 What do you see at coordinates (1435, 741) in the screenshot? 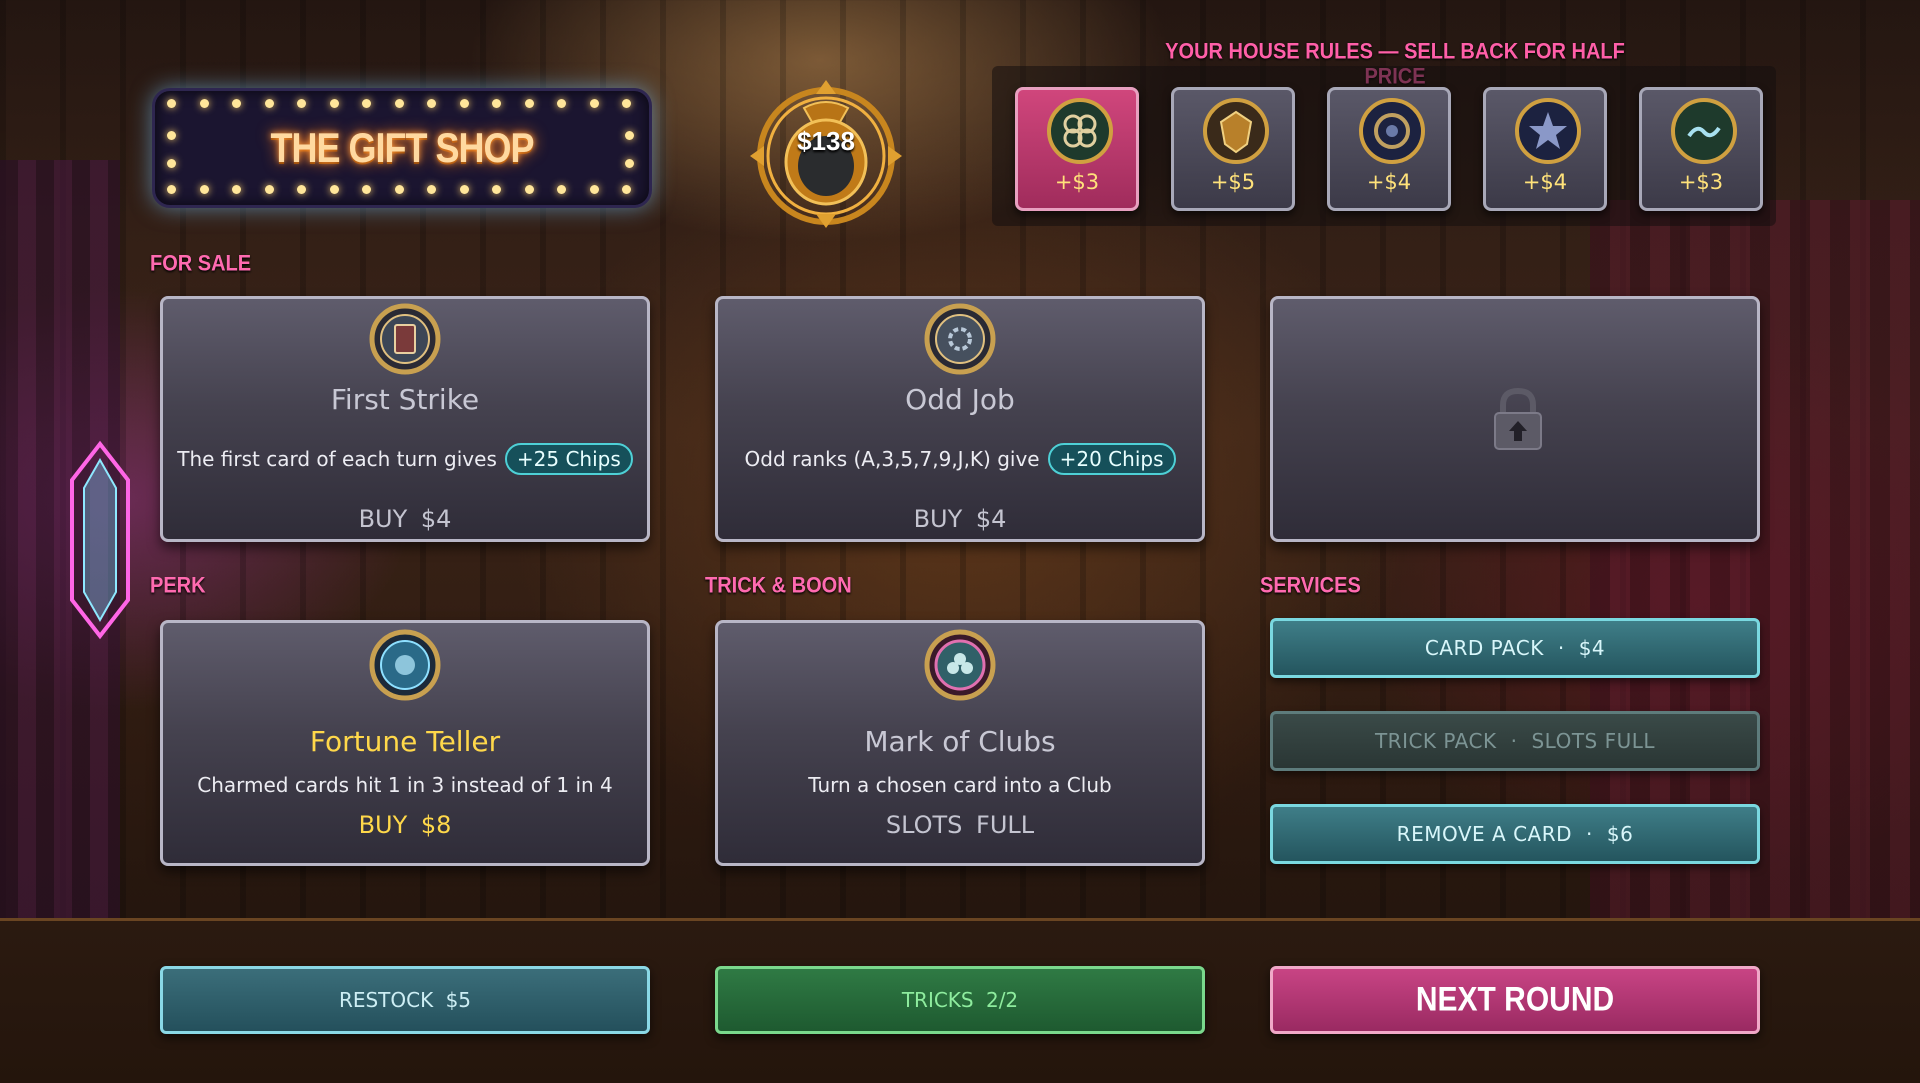
I see `service-label: TRICK PACK` at bounding box center [1435, 741].